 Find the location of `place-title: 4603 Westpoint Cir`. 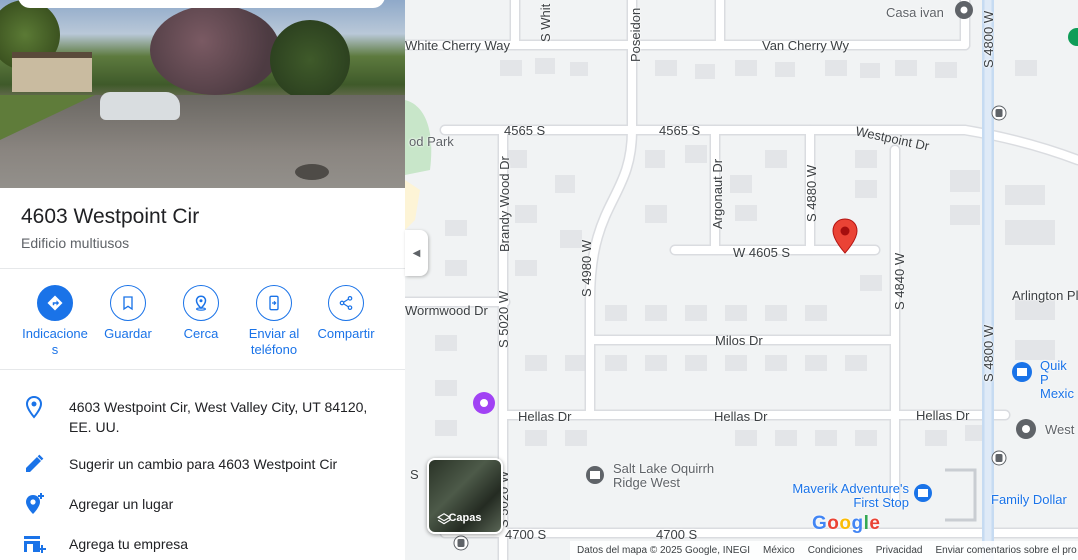

place-title: 4603 Westpoint Cir is located at coordinates (110, 216).